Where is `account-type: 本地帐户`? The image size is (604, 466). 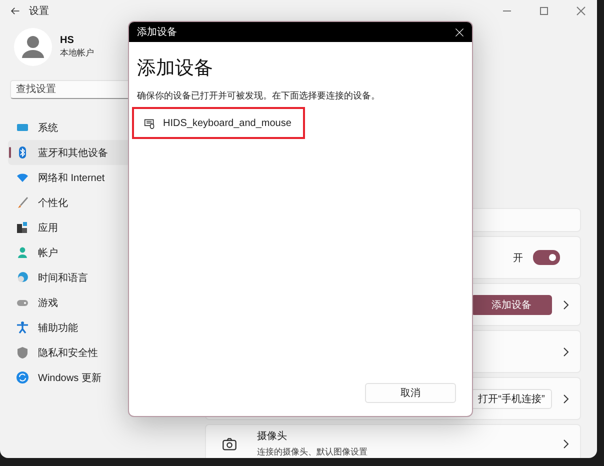 account-type: 本地帐户 is located at coordinates (77, 52).